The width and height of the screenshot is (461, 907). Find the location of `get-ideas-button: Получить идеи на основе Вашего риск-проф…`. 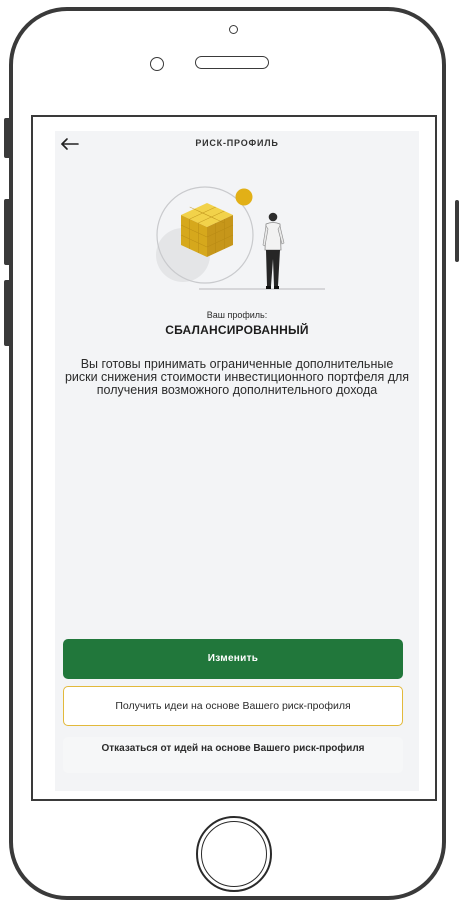

get-ideas-button: Получить идеи на основе Вашего риск-проф… is located at coordinates (233, 706).